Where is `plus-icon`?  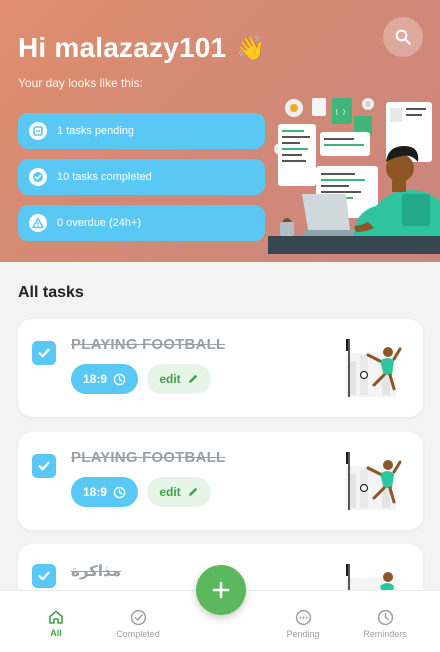 plus-icon is located at coordinates (221, 590).